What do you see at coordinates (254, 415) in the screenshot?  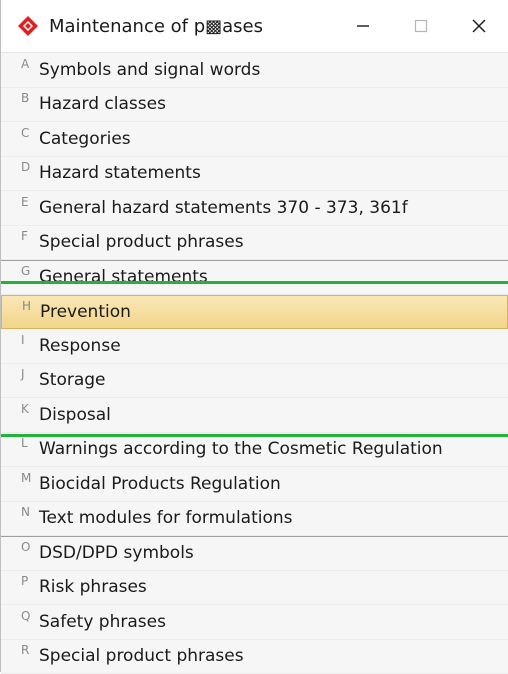 I see `list-item: KDisposal` at bounding box center [254, 415].